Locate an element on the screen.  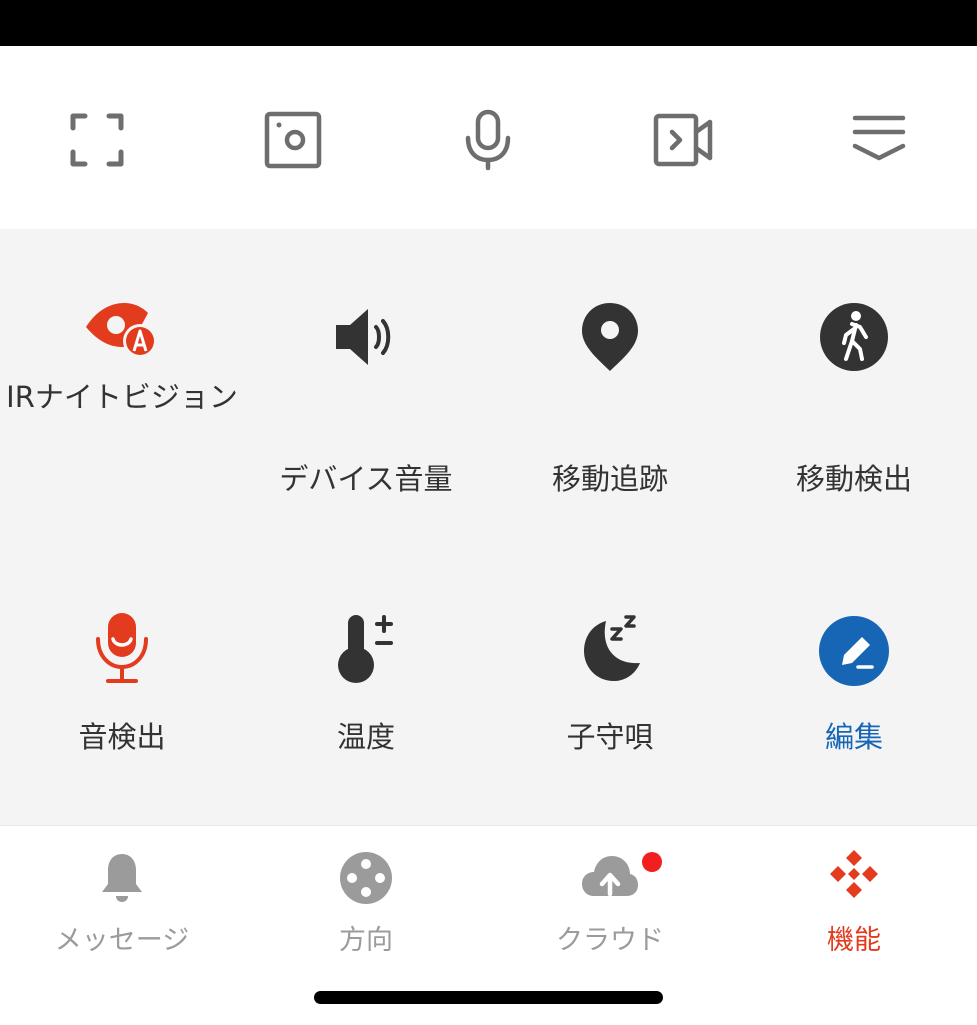
location-pin-icon is located at coordinates (610, 337).